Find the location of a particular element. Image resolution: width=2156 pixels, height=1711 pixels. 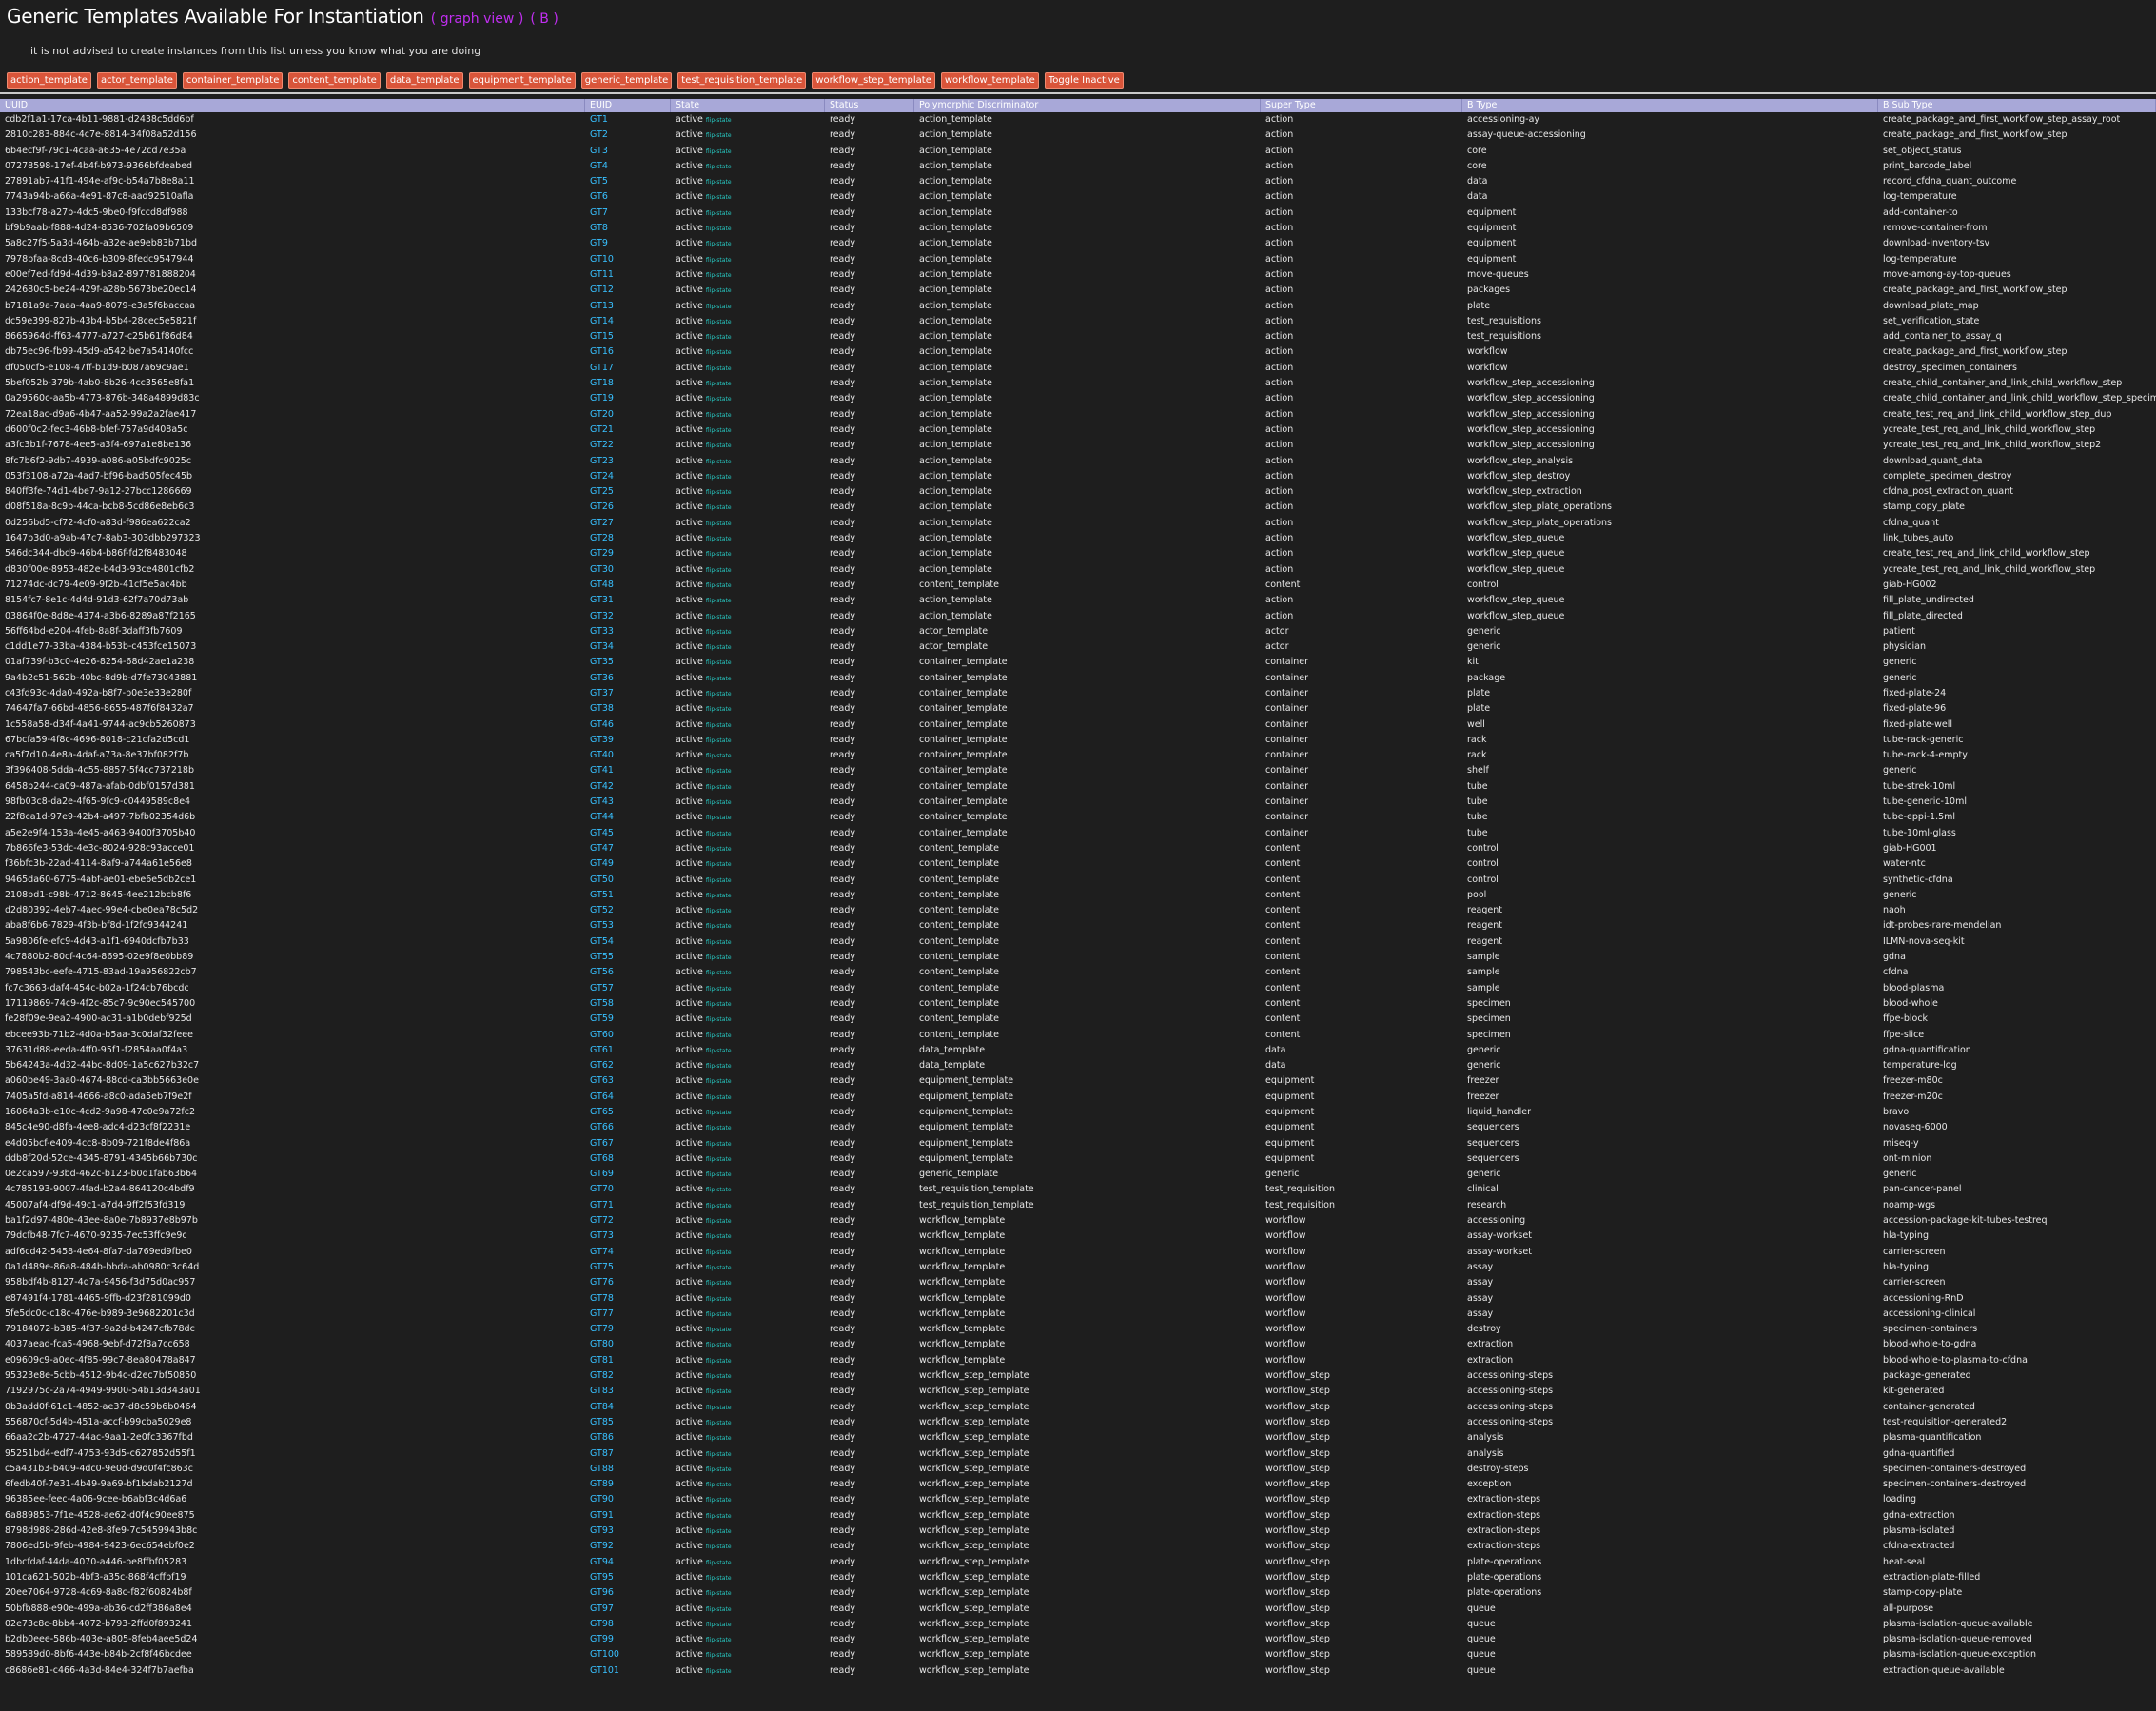

euid-link: GT24 is located at coordinates (602, 477).